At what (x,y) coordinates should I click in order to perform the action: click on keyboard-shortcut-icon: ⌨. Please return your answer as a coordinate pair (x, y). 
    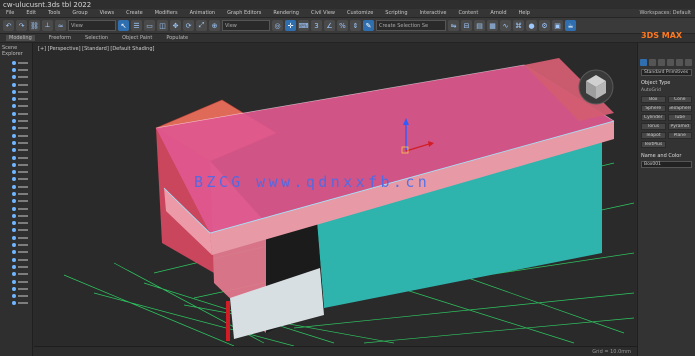
    Looking at the image, I should click on (303, 25).